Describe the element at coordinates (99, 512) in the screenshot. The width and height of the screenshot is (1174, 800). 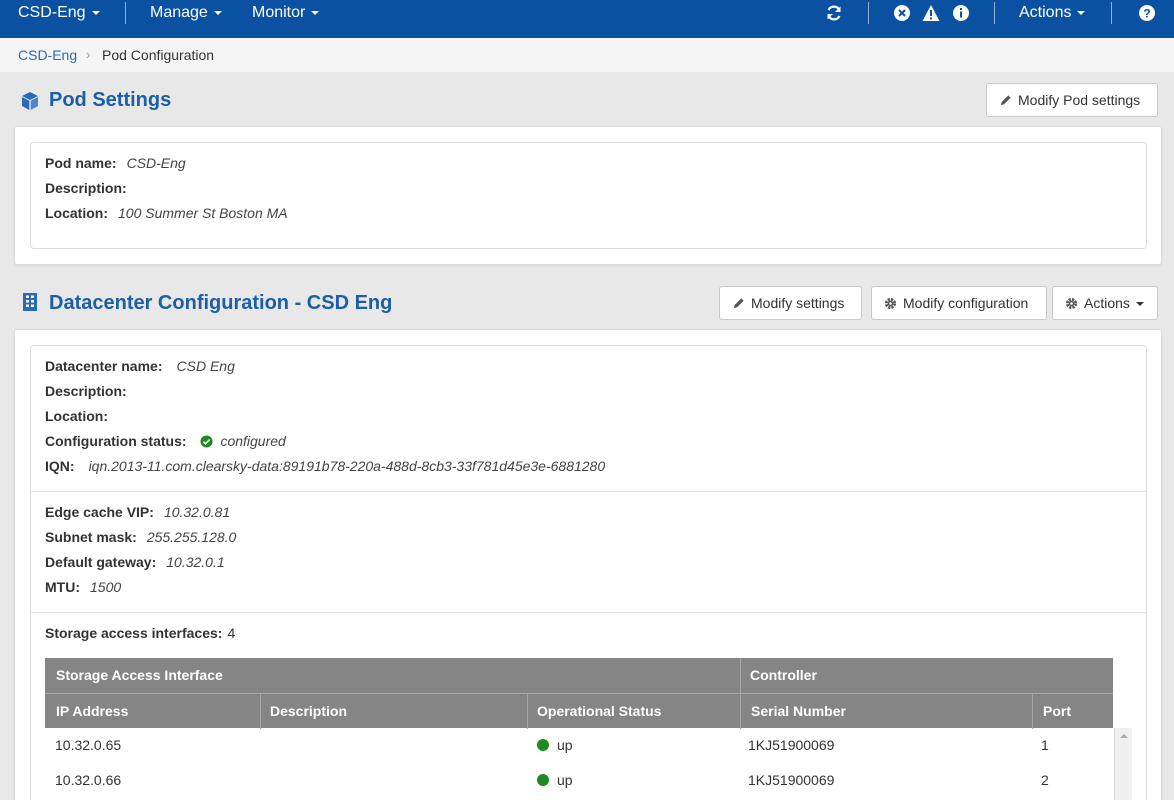
I see `field-label: Edge cache VIP:` at that location.